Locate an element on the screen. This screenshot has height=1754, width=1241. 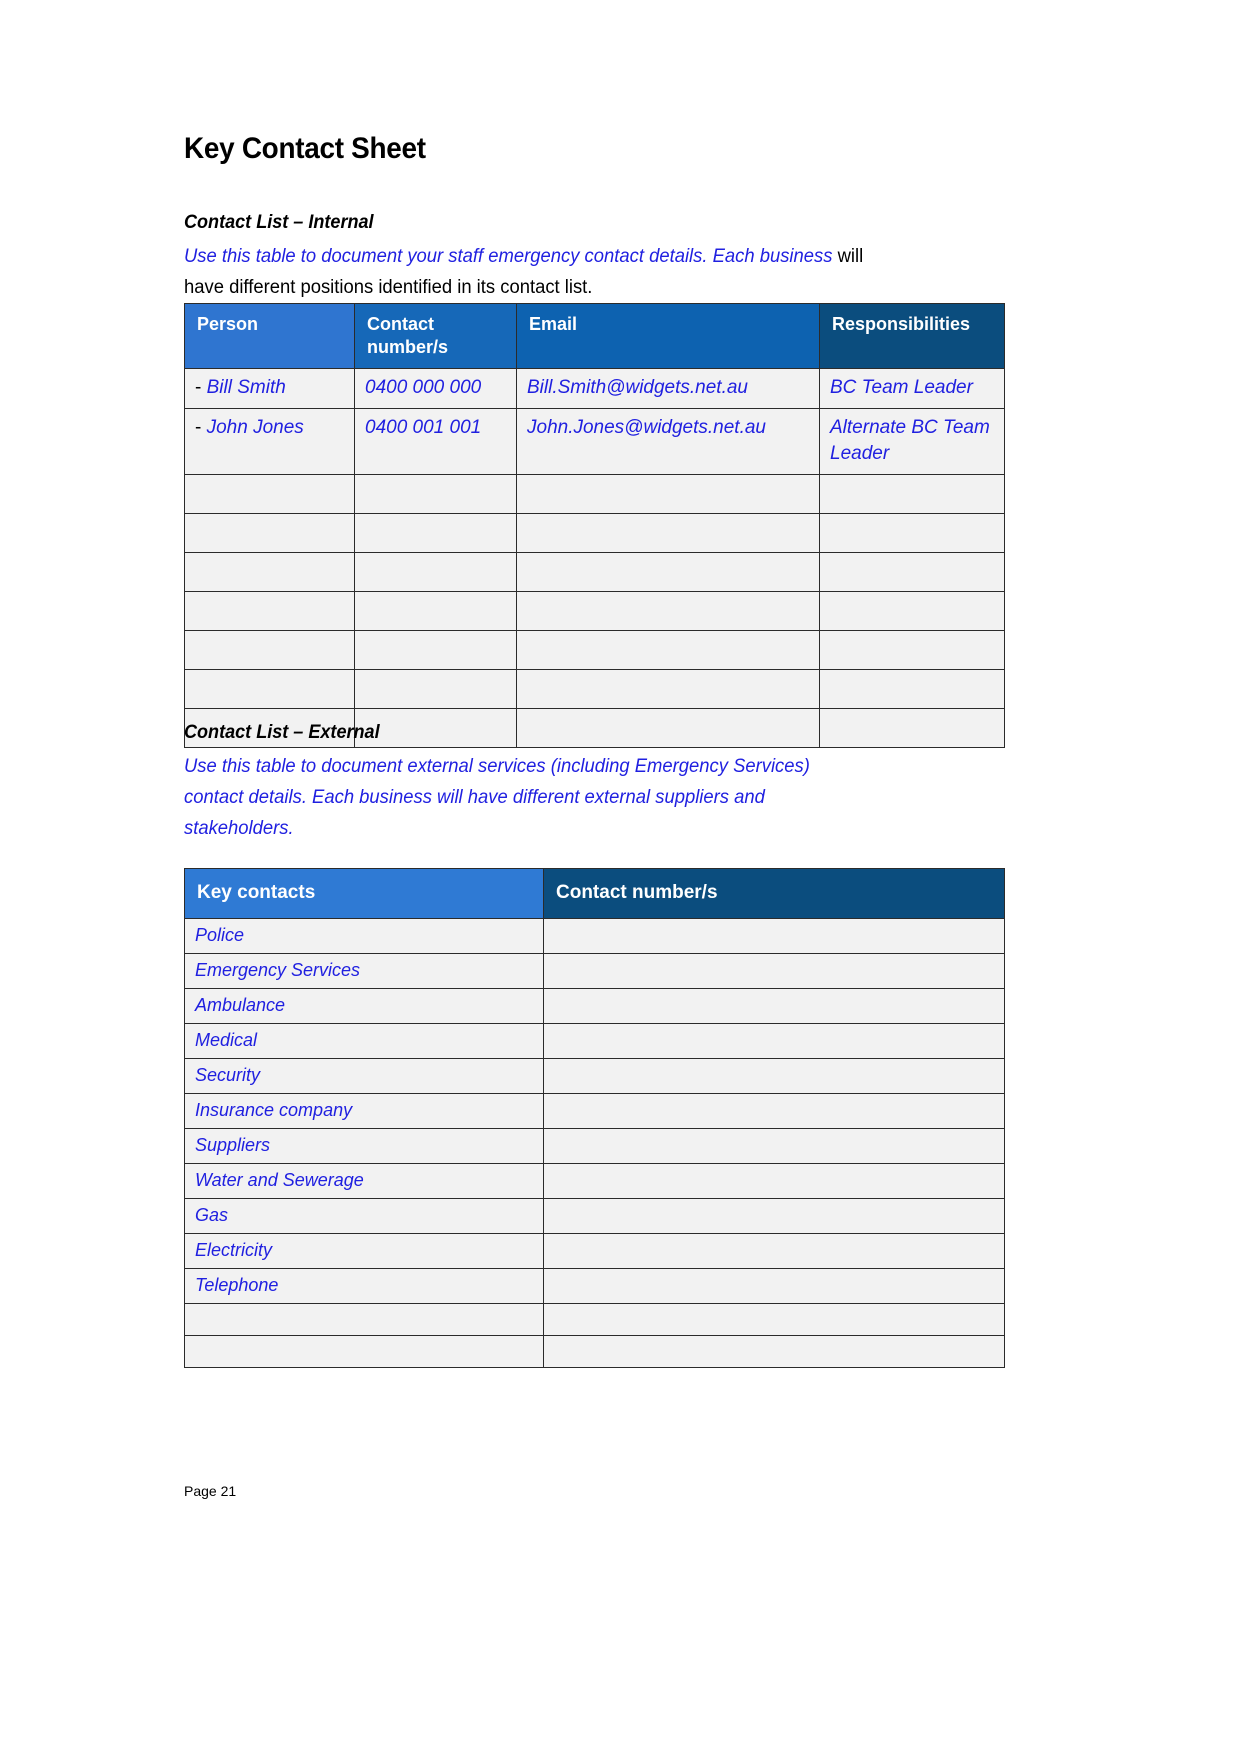
list-item: Police is located at coordinates (594, 936).